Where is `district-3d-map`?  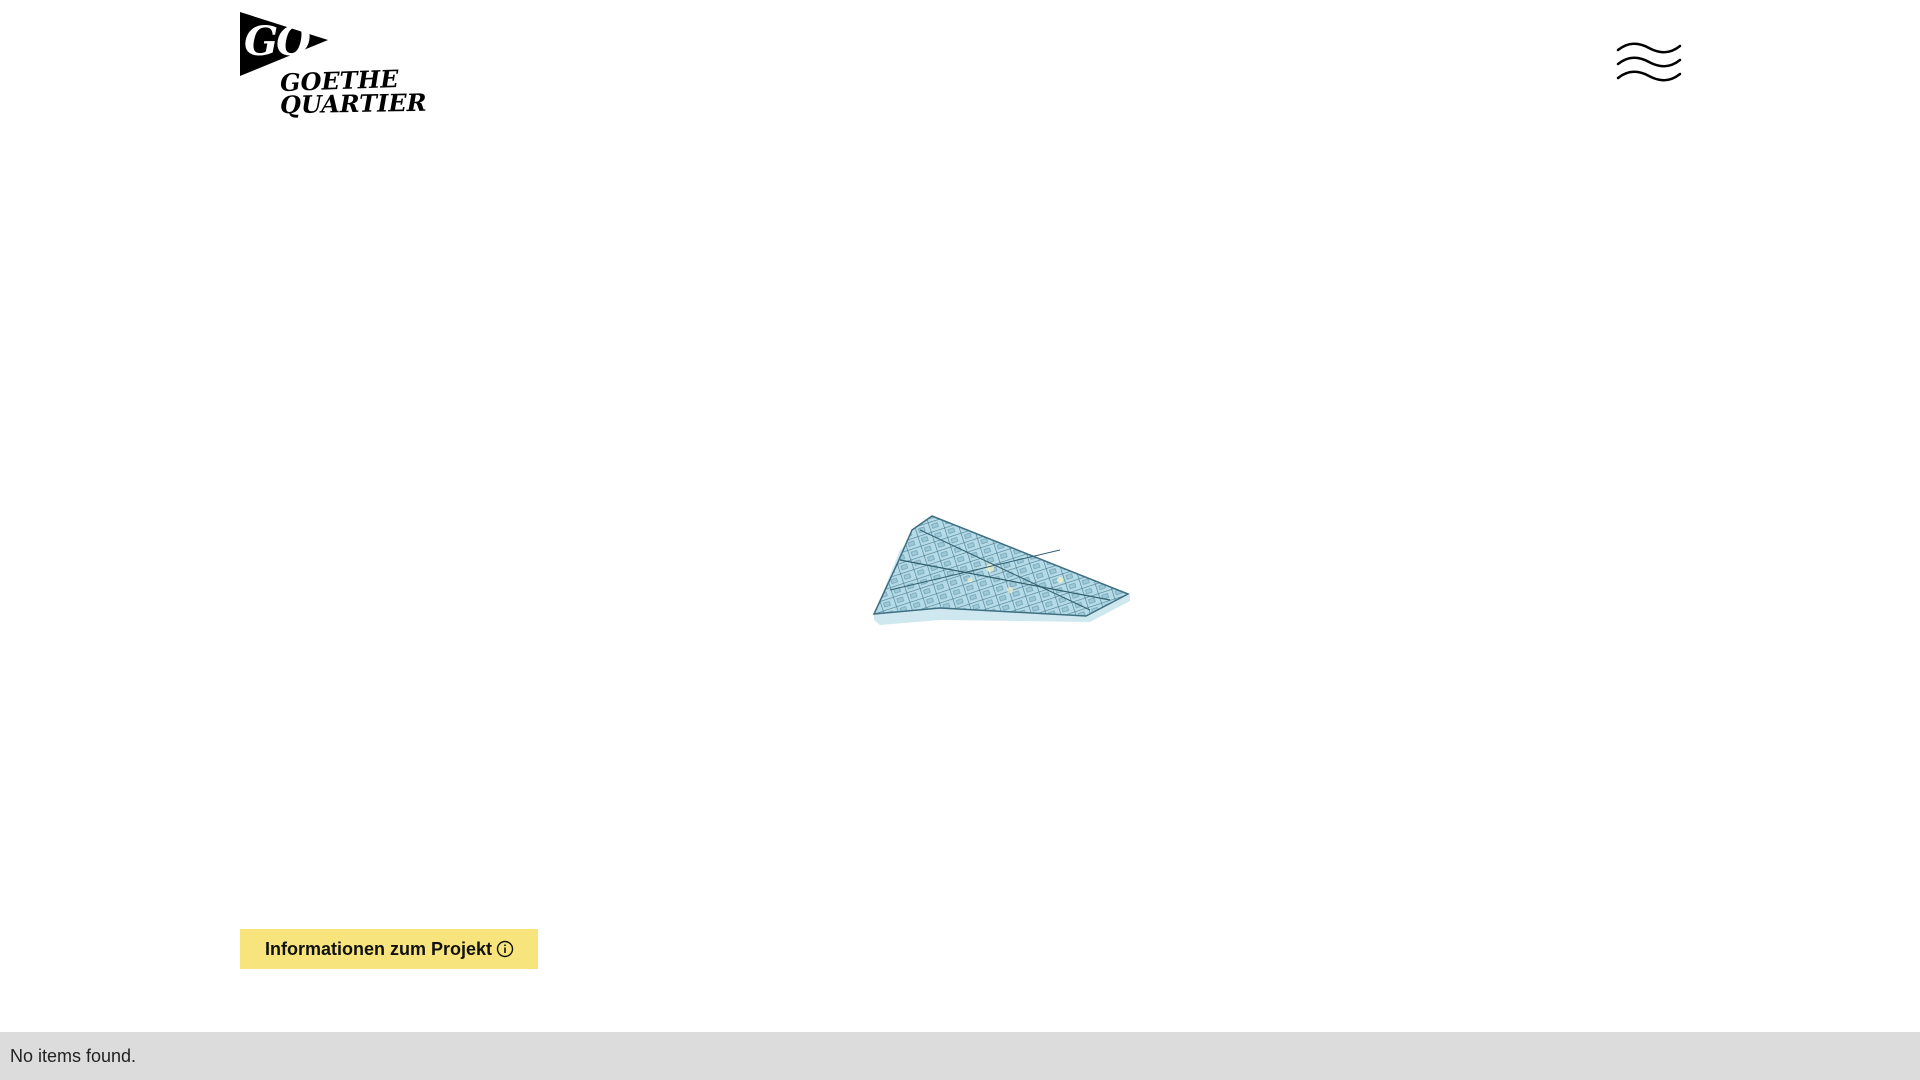
district-3d-map is located at coordinates (1001, 570).